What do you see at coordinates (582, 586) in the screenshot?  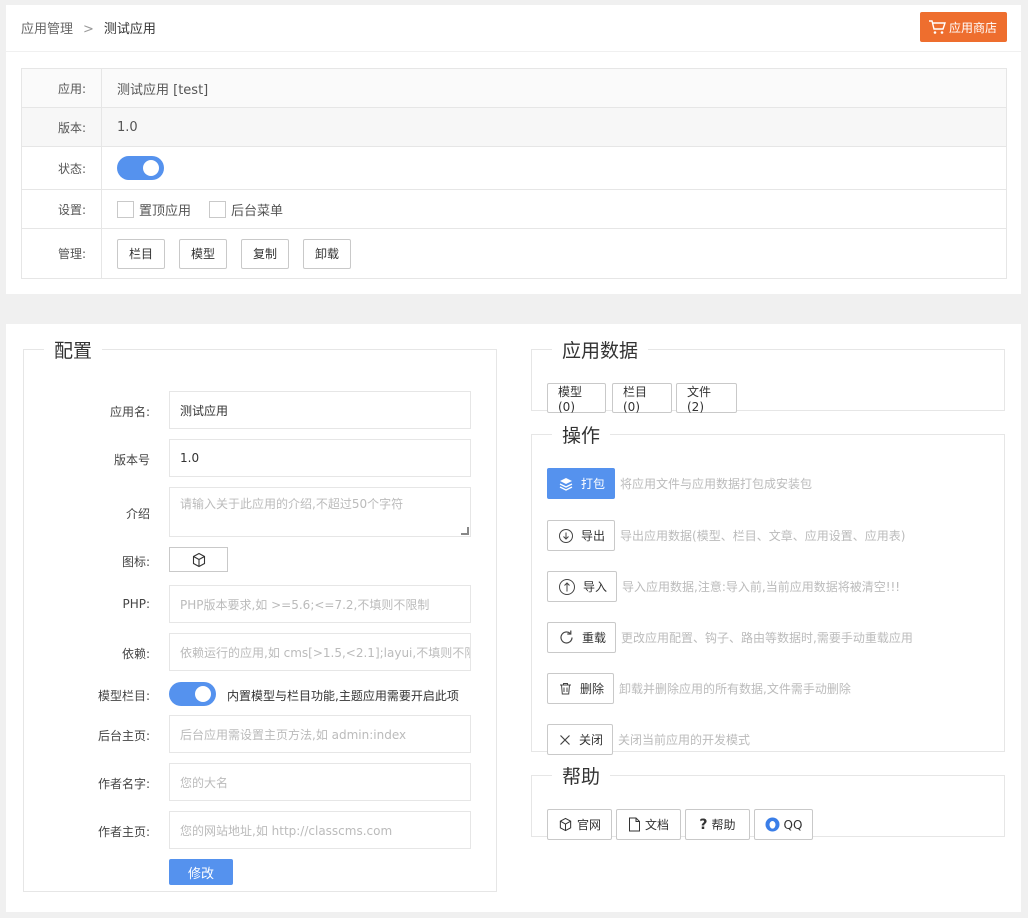 I see `import-button: 导入` at bounding box center [582, 586].